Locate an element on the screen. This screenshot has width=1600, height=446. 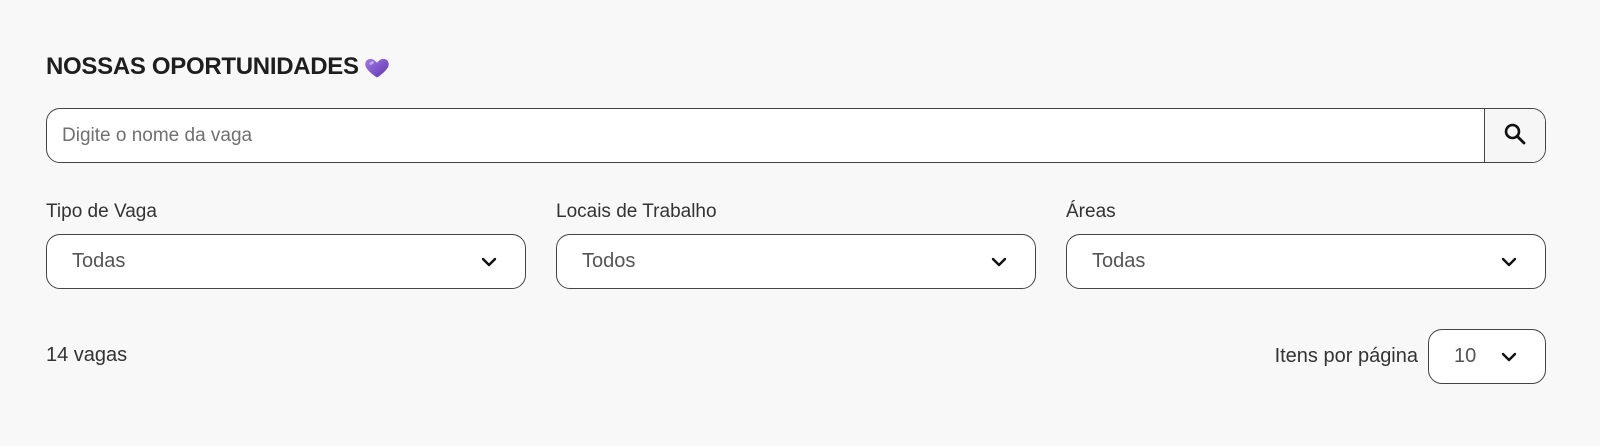
page-title: NOSSAS OPORTUNIDADES is located at coordinates (218, 67).